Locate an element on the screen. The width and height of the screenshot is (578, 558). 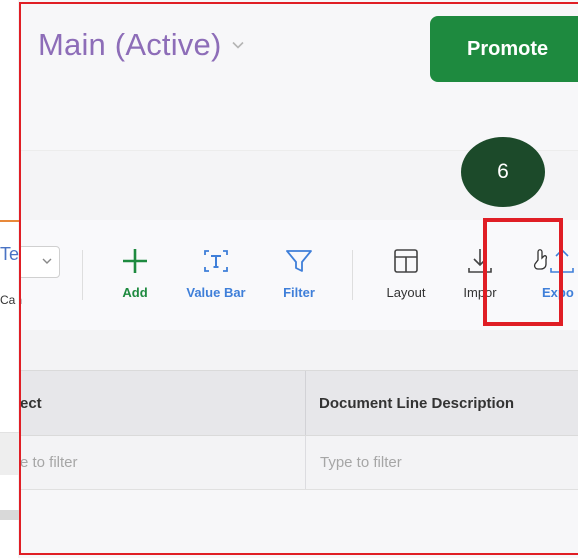
version-select-label: sion is located at coordinates (21, 300).